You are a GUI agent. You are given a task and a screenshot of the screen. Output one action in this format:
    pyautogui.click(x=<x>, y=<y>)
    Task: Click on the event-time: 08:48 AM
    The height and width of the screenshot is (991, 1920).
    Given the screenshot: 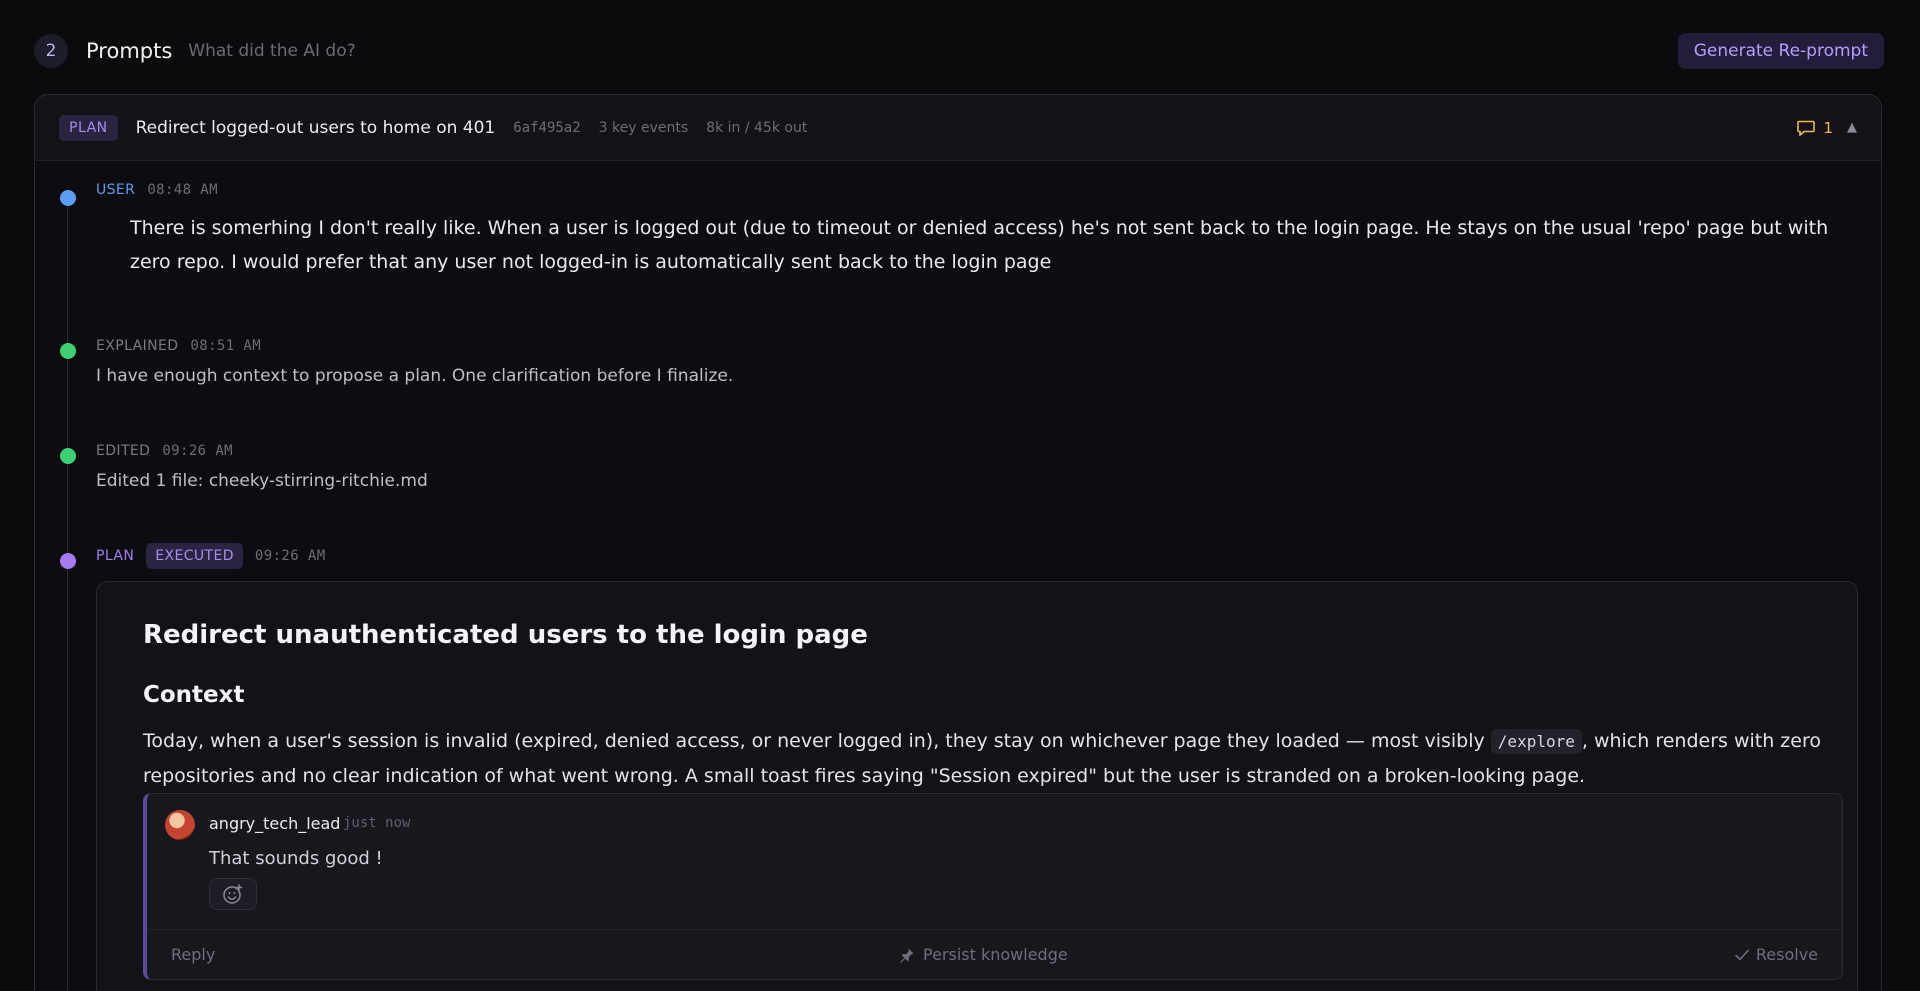 What is the action you would take?
    pyautogui.click(x=182, y=190)
    